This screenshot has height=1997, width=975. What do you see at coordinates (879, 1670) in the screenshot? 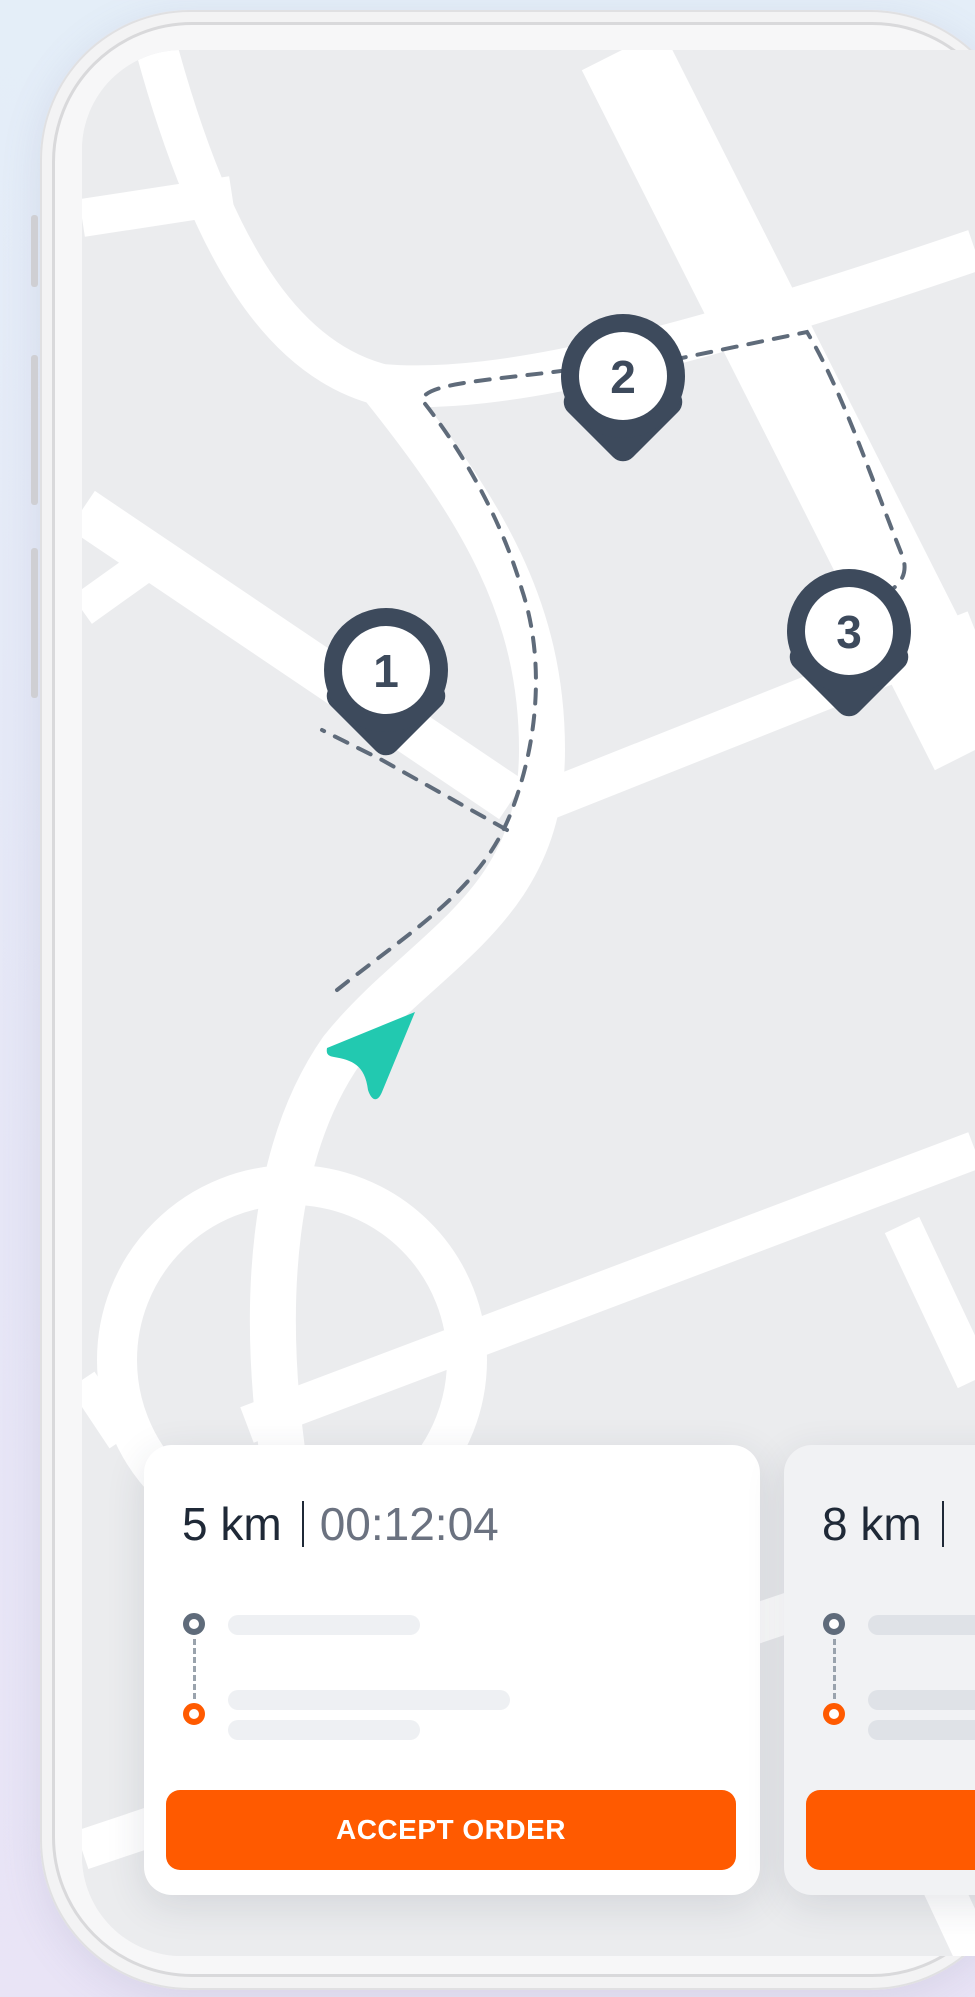
I see `order-card-next: 8 km` at bounding box center [879, 1670].